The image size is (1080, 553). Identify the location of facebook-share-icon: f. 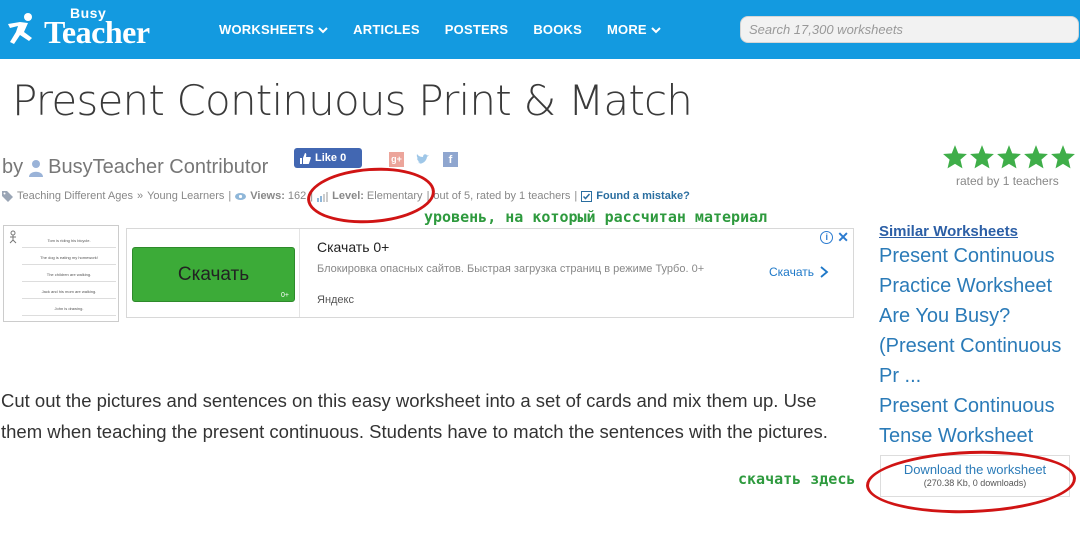
(450, 159).